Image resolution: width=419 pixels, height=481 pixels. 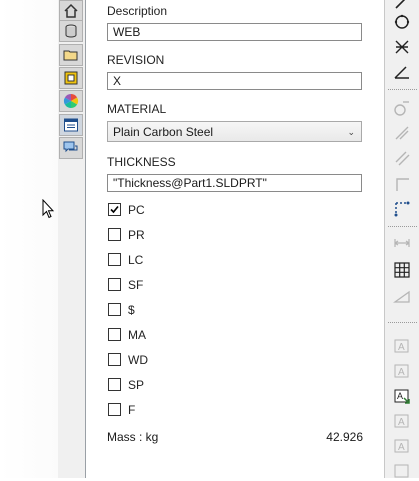 What do you see at coordinates (136, 285) in the screenshot?
I see `checkbox-label-sf: SF` at bounding box center [136, 285].